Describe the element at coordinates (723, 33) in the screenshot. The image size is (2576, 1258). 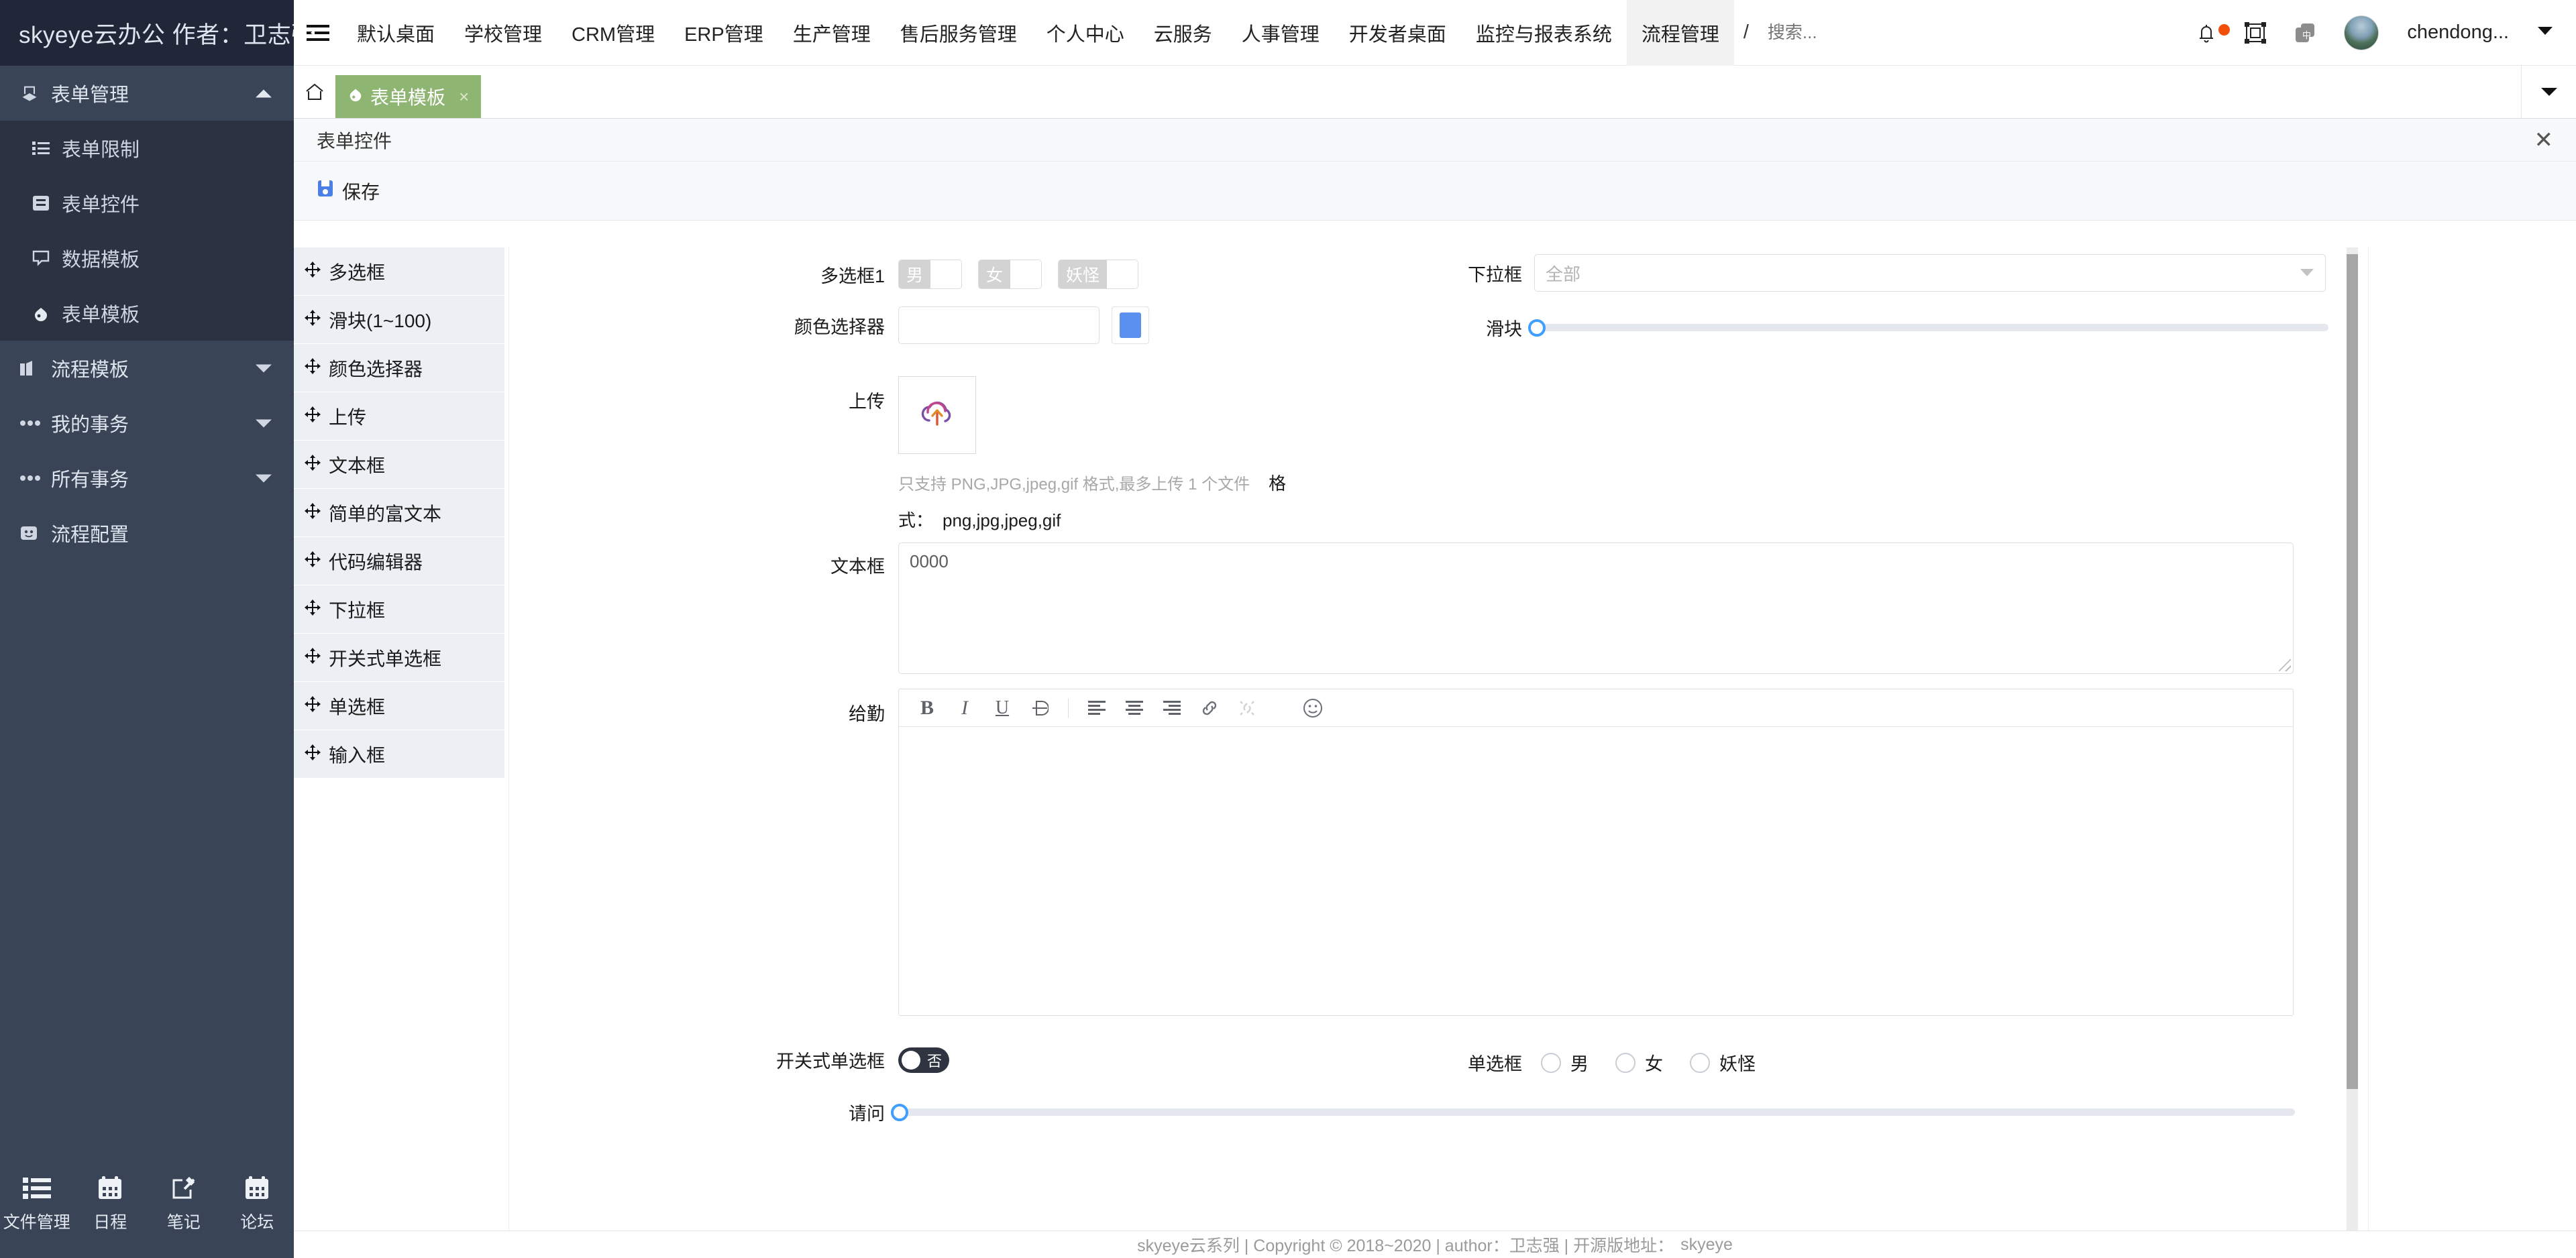
I see `nav-item-3: ERP管理` at that location.